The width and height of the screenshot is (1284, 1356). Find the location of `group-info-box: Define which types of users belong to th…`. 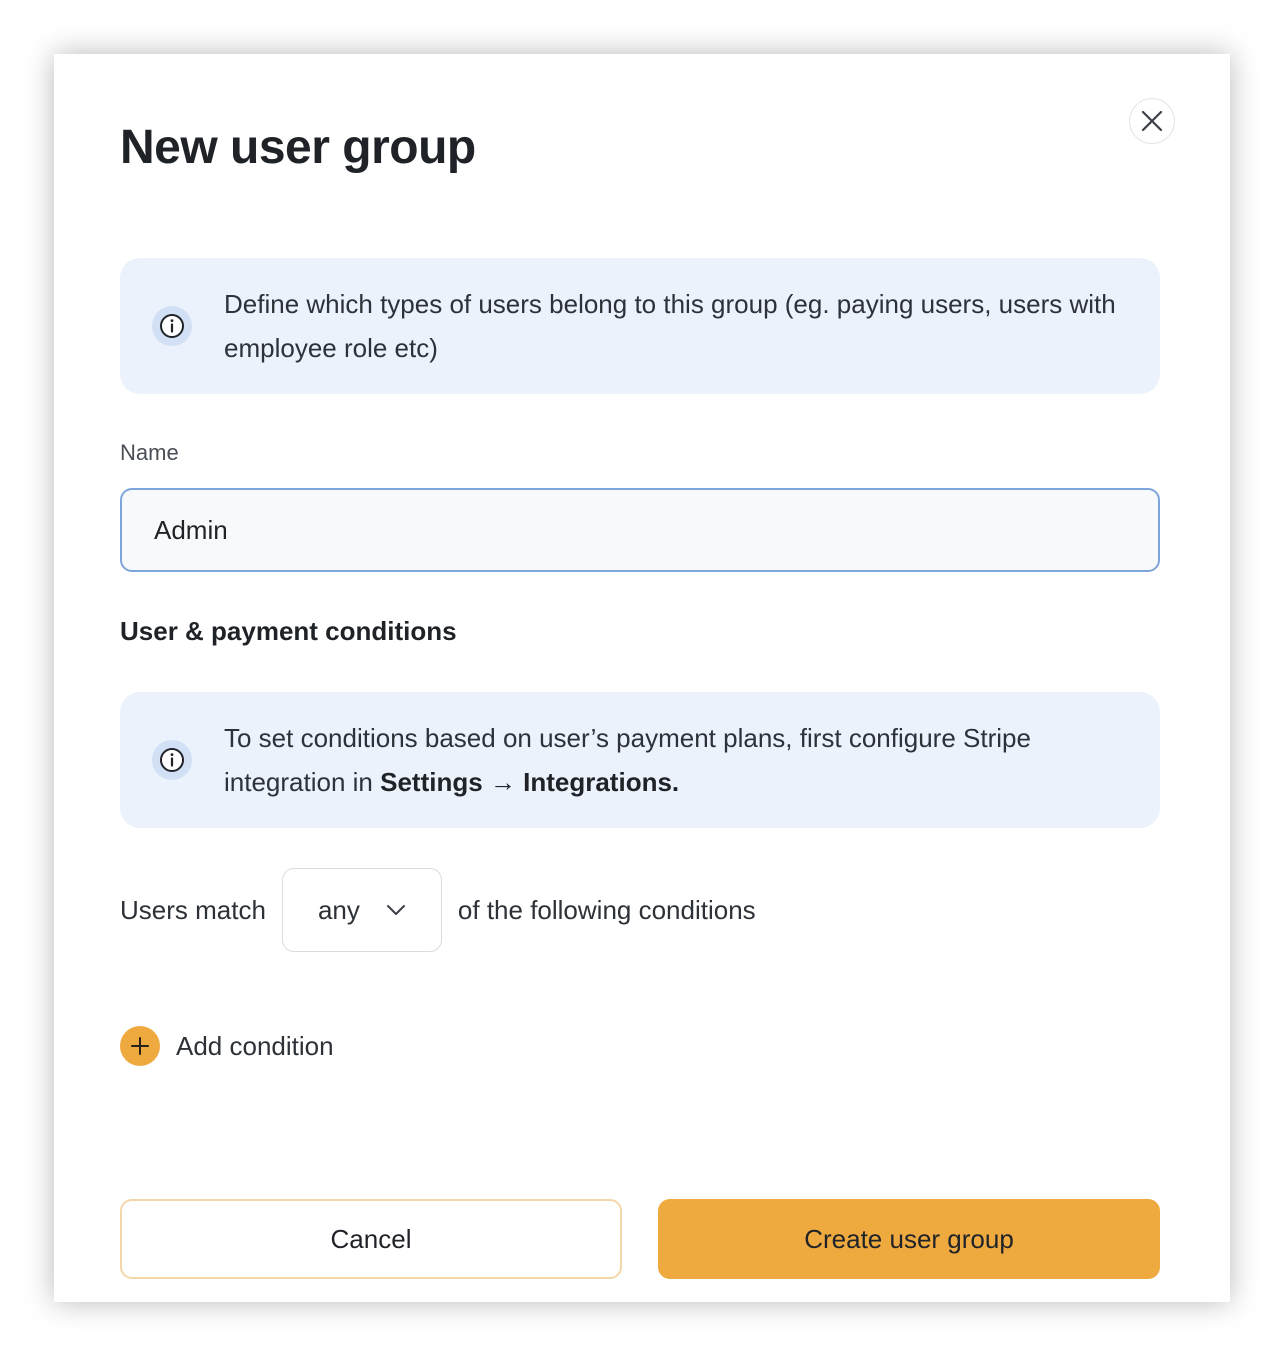

group-info-box: Define which types of users belong to th… is located at coordinates (640, 326).